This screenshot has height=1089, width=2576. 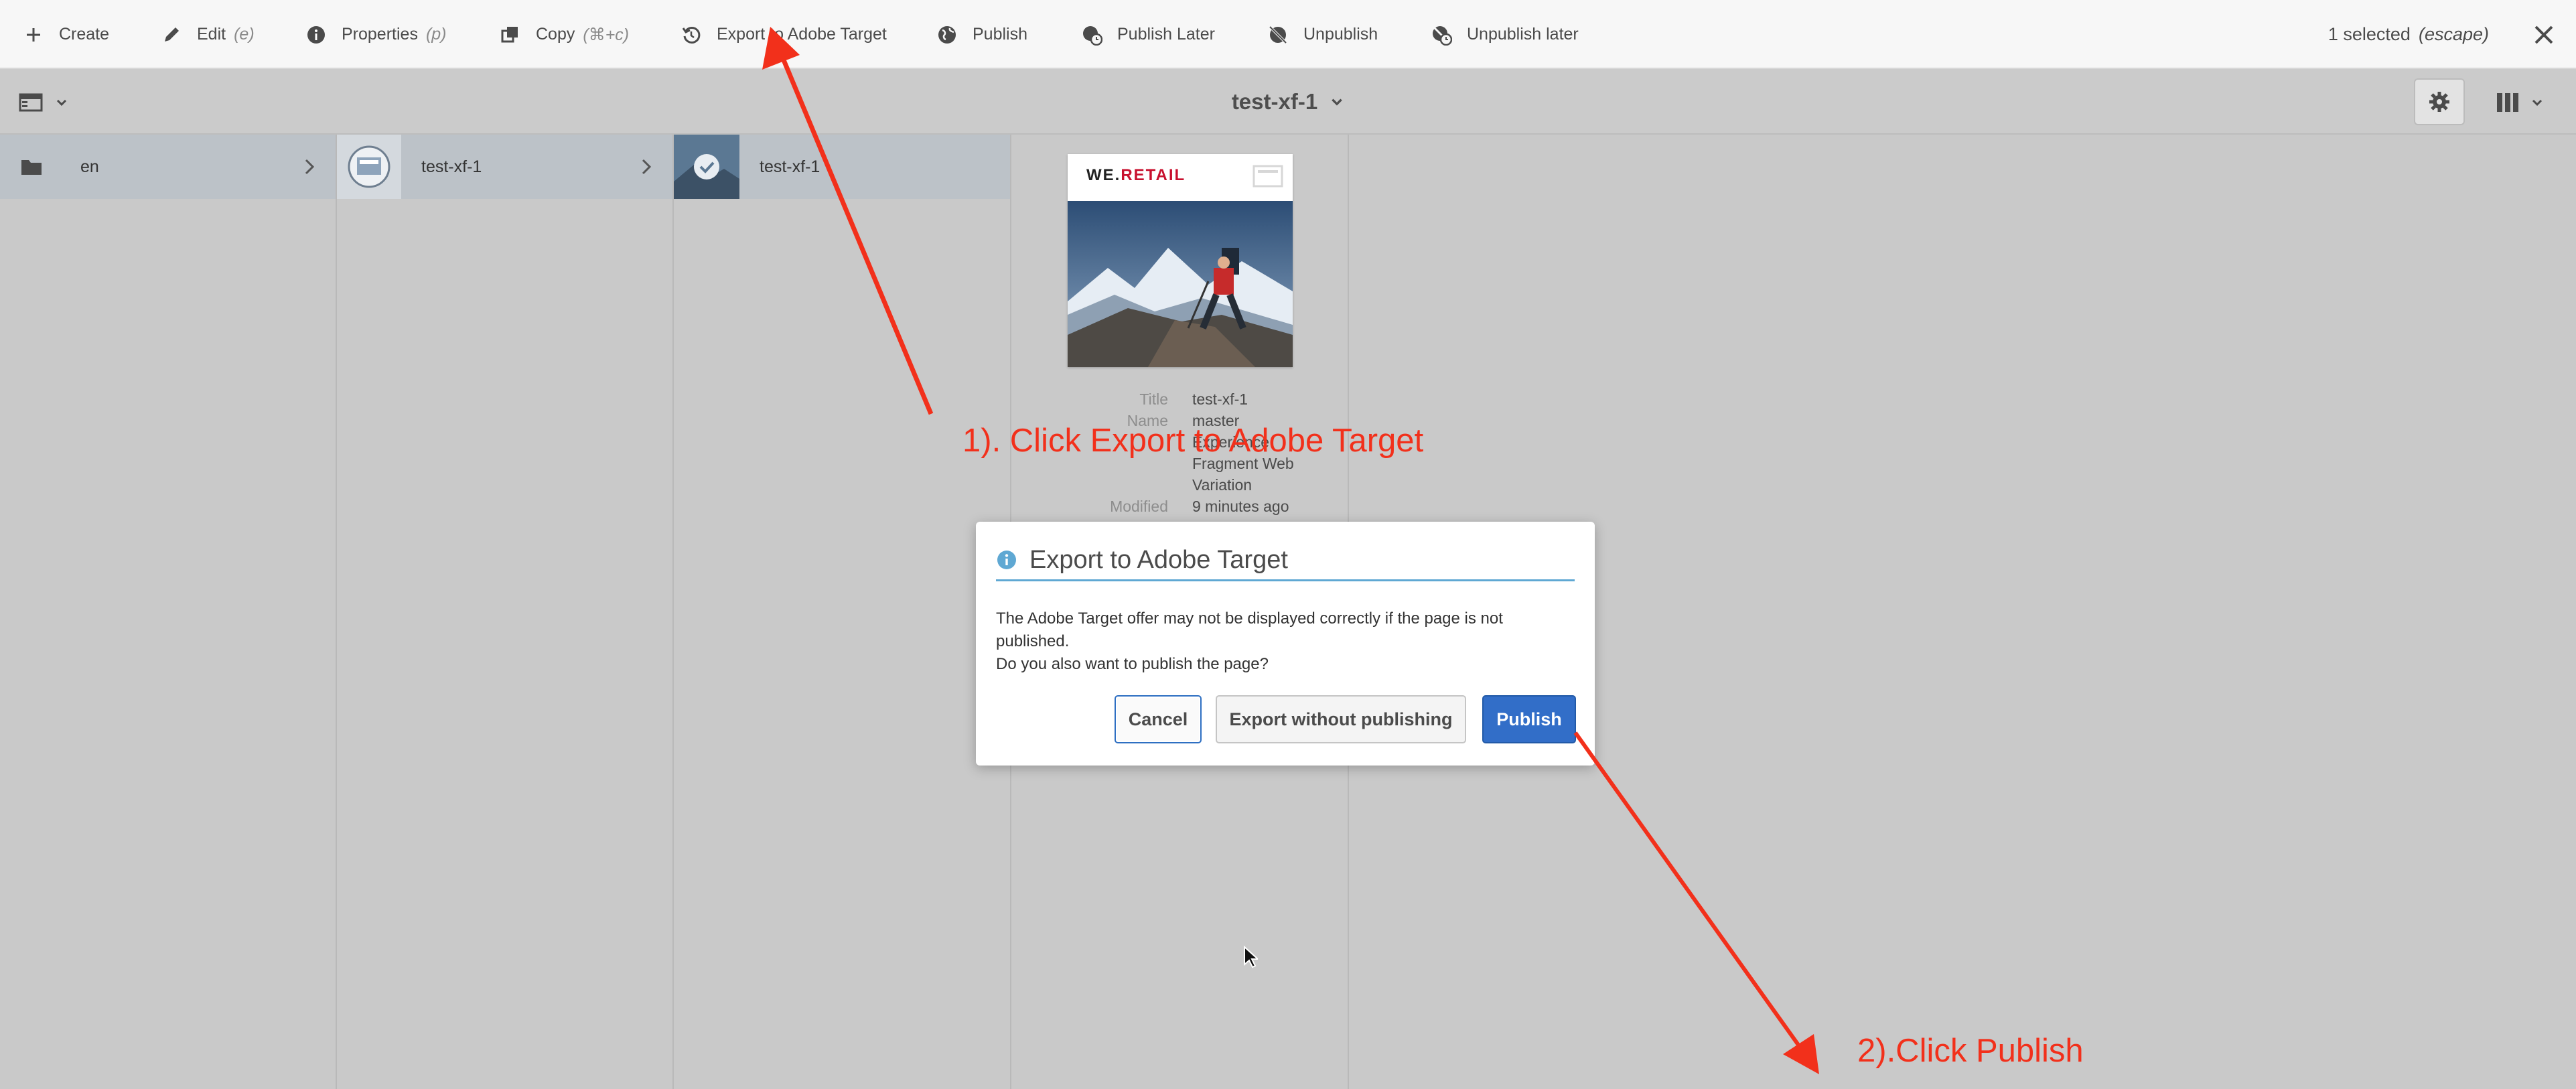 I want to click on close-icon, so click(x=2543, y=34).